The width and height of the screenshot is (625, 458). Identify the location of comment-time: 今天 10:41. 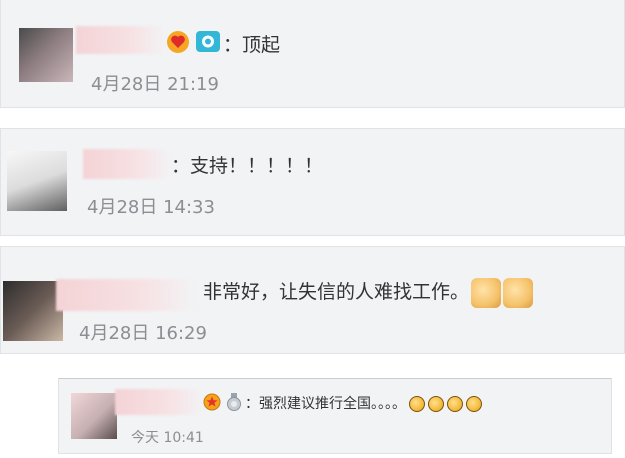
(167, 438).